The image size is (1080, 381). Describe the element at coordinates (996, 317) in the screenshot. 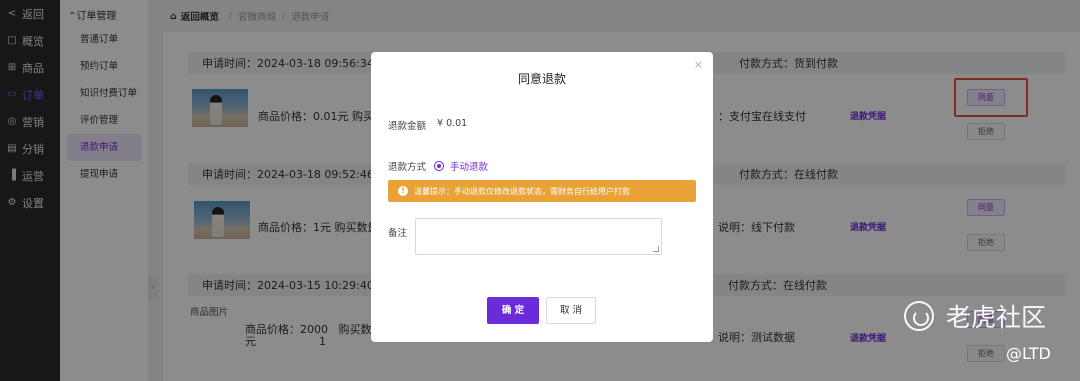

I see `watermark-text: 老虎社区` at that location.